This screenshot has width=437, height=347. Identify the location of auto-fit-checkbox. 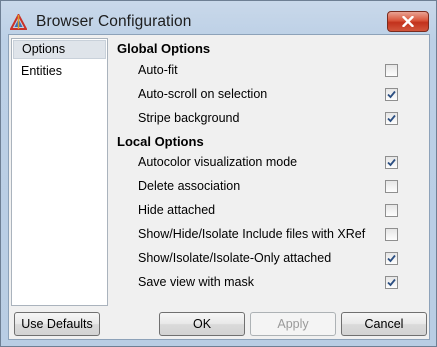
(391, 70).